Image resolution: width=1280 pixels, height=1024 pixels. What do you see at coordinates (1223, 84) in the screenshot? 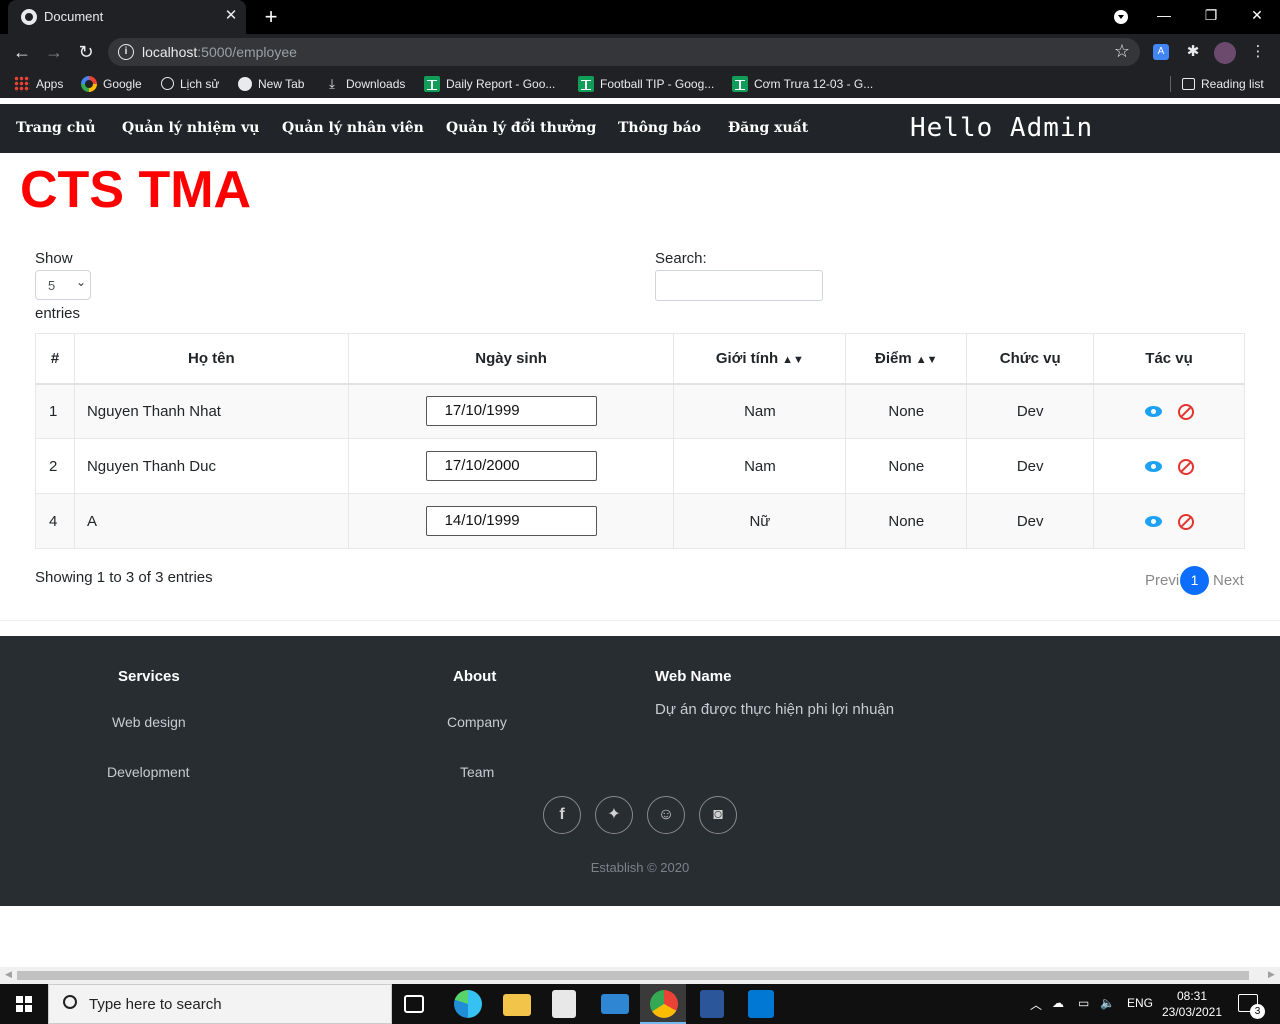
I see `reading-list-button: Reading list` at bounding box center [1223, 84].